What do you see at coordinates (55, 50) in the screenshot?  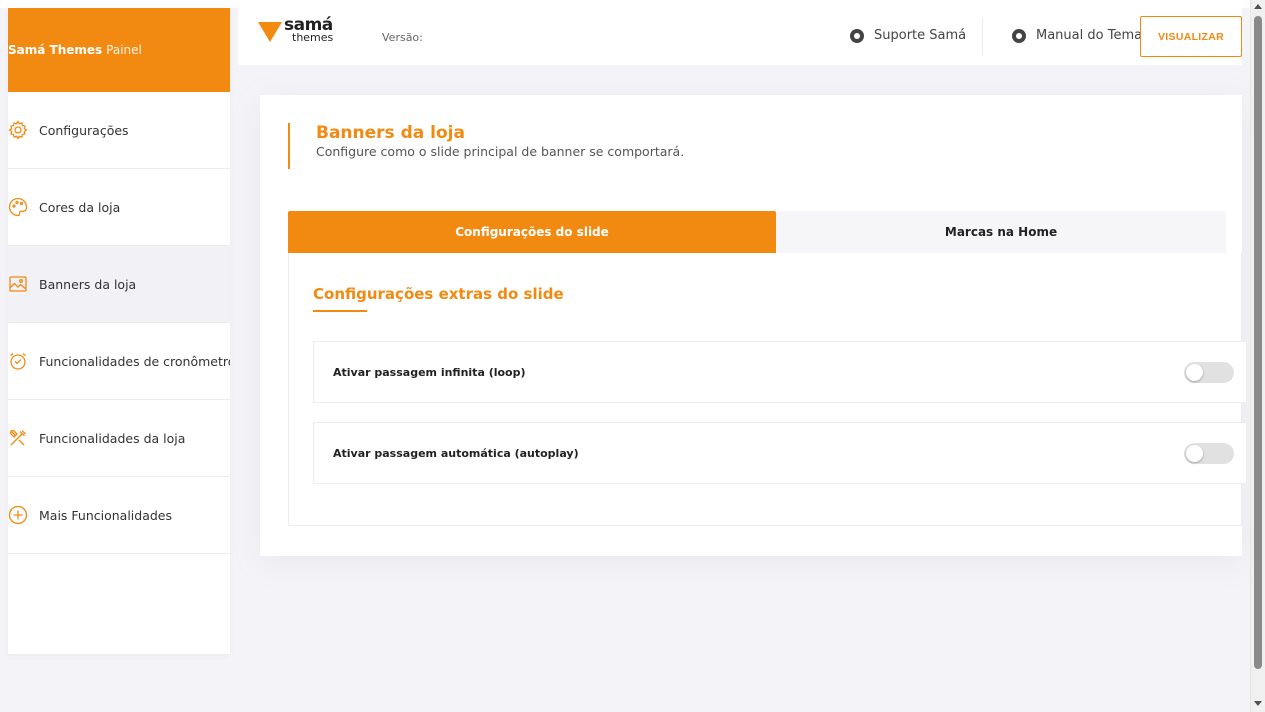 I see `brand-name: Samá Themes` at bounding box center [55, 50].